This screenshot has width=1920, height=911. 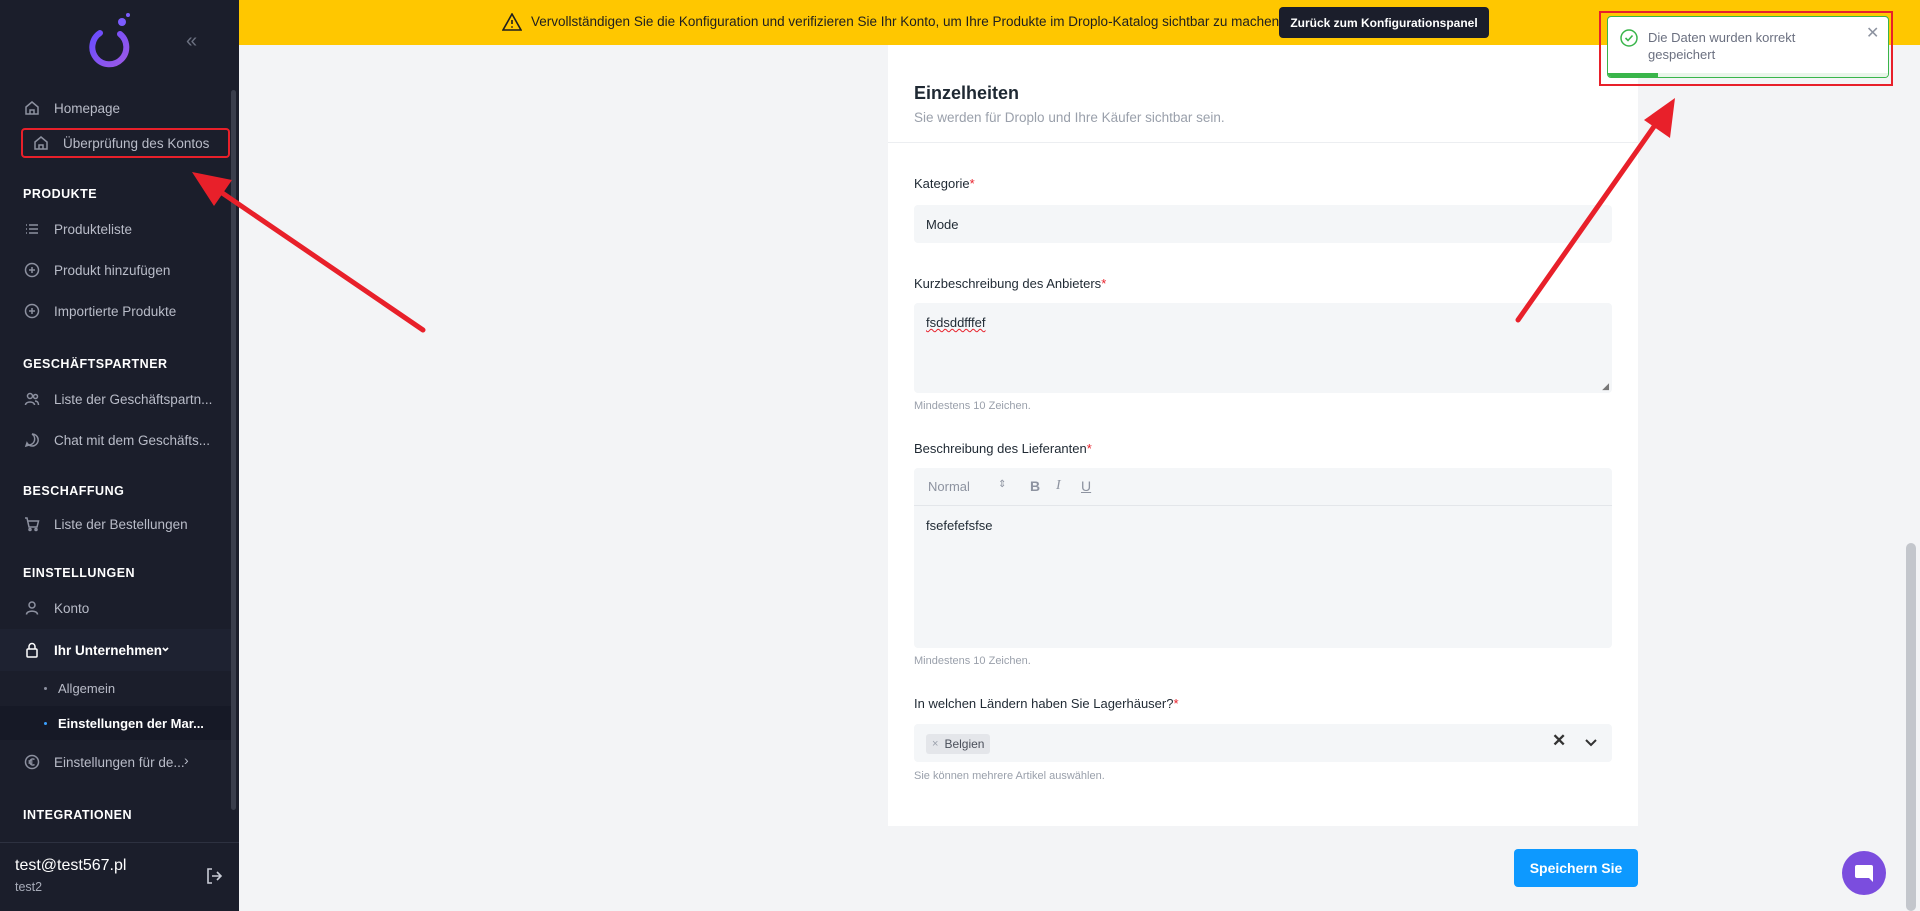 I want to click on sidebar-item-homepage: Homepage, so click(x=116, y=108).